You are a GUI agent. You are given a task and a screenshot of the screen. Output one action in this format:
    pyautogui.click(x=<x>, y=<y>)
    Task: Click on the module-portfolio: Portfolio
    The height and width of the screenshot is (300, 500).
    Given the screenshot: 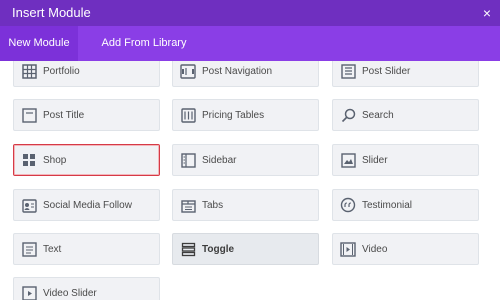 What is the action you would take?
    pyautogui.click(x=86, y=74)
    